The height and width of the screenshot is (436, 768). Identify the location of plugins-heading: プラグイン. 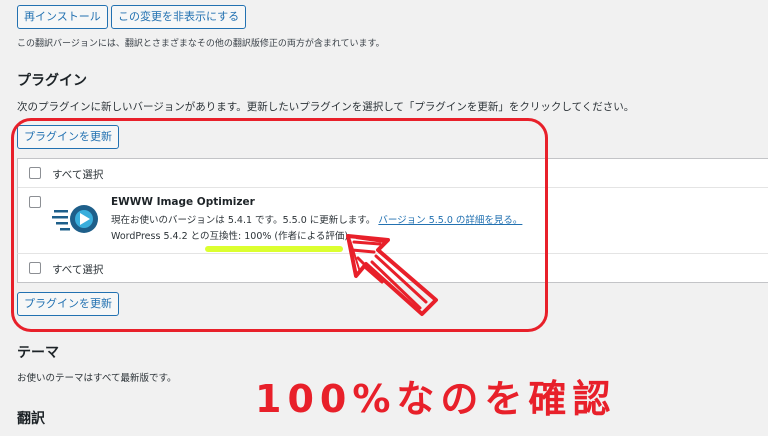
(52, 81).